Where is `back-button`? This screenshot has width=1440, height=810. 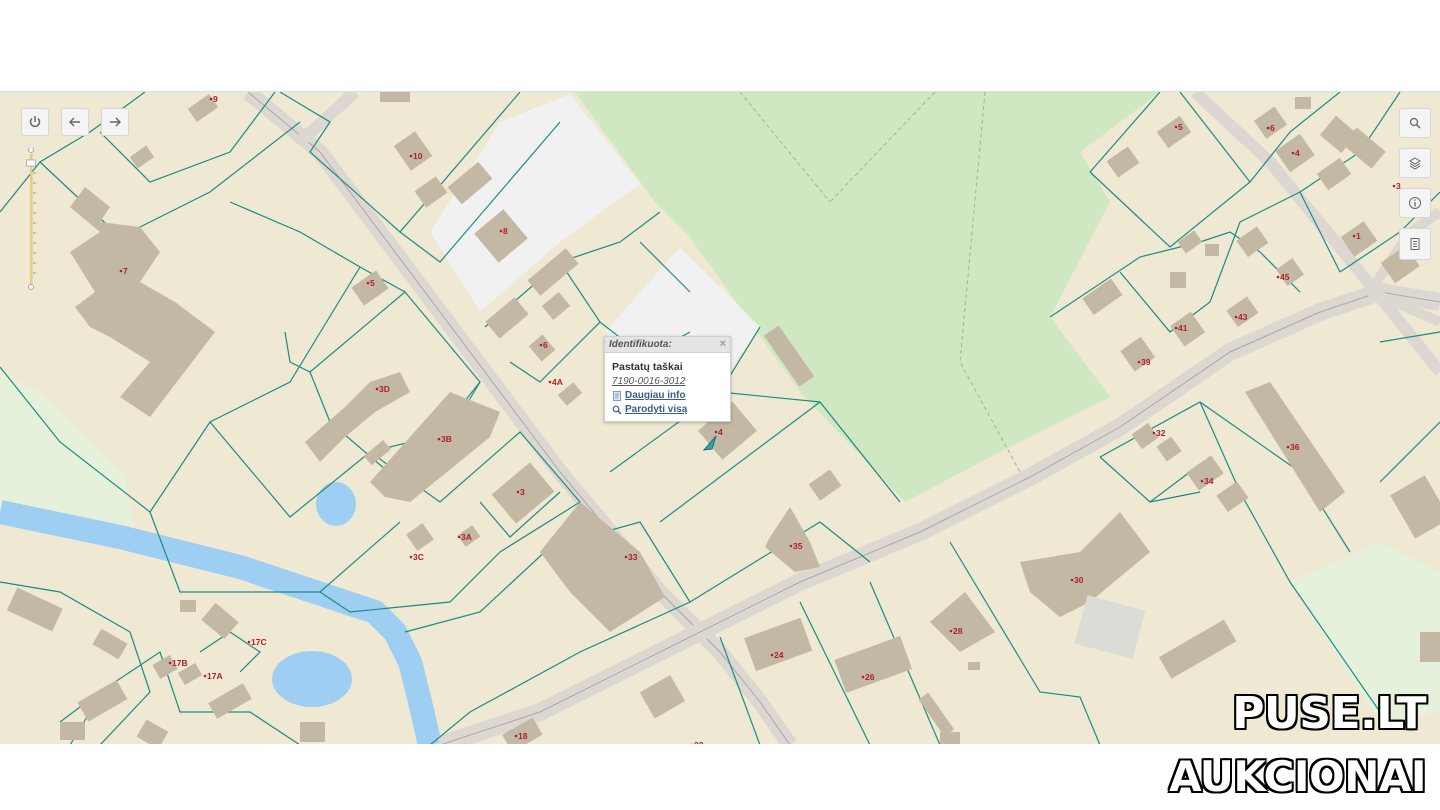 back-button is located at coordinates (75, 122).